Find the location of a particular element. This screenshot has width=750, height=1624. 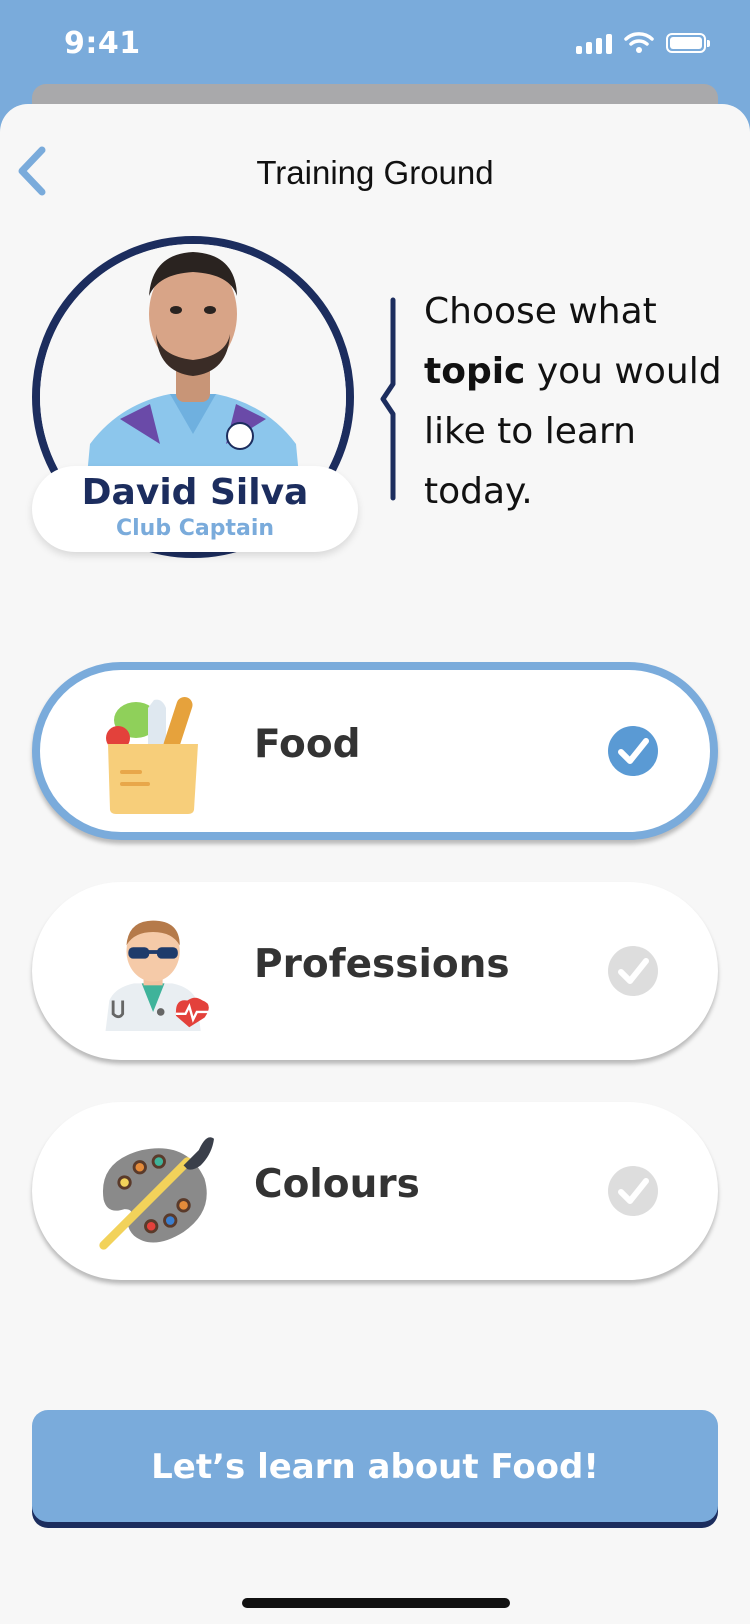

coach-name-card: David Silva Club Captain is located at coordinates (195, 509).